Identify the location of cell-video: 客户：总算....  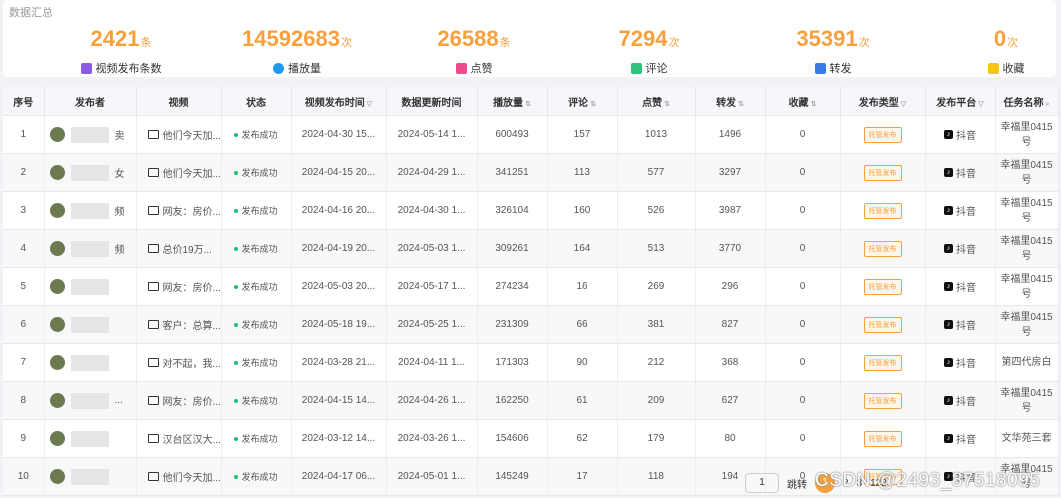
(179, 324).